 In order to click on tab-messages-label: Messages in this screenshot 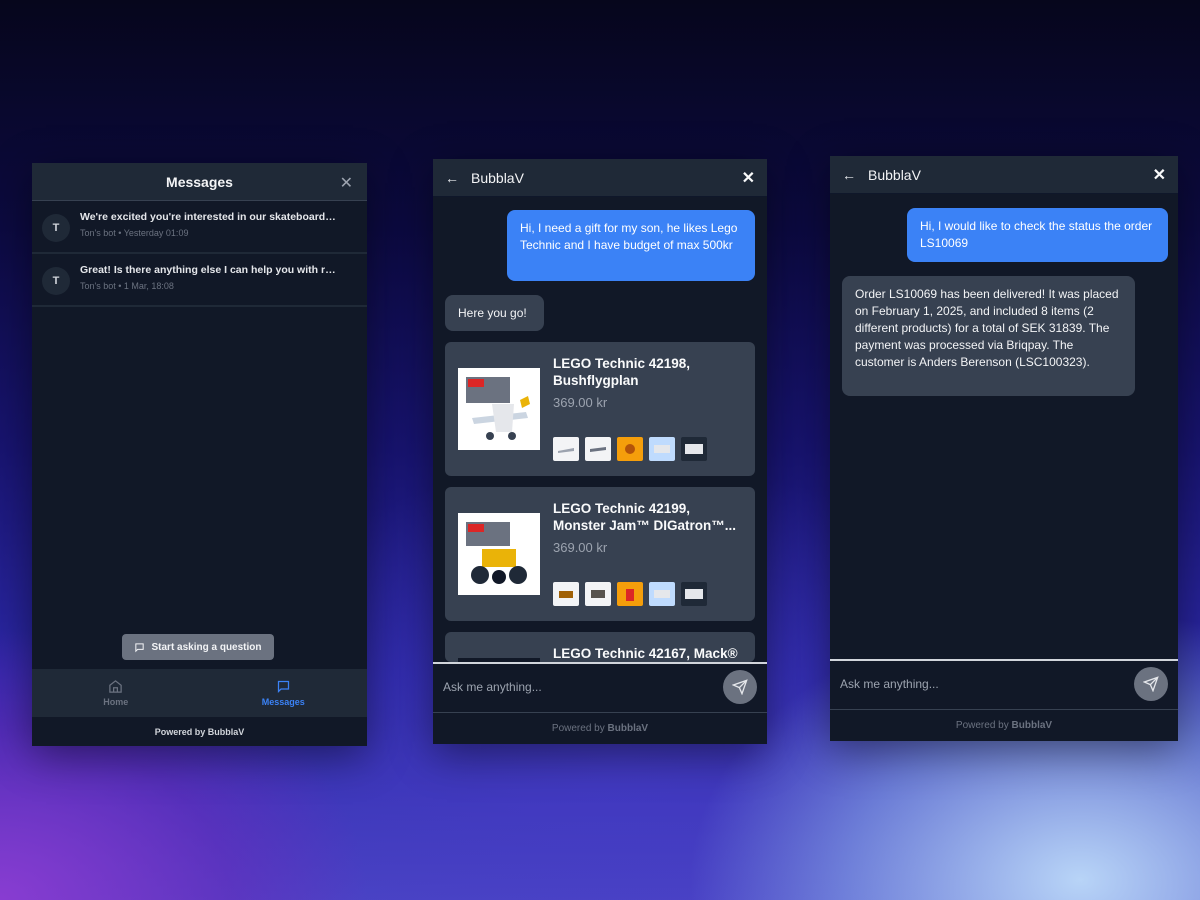, I will do `click(283, 702)`.